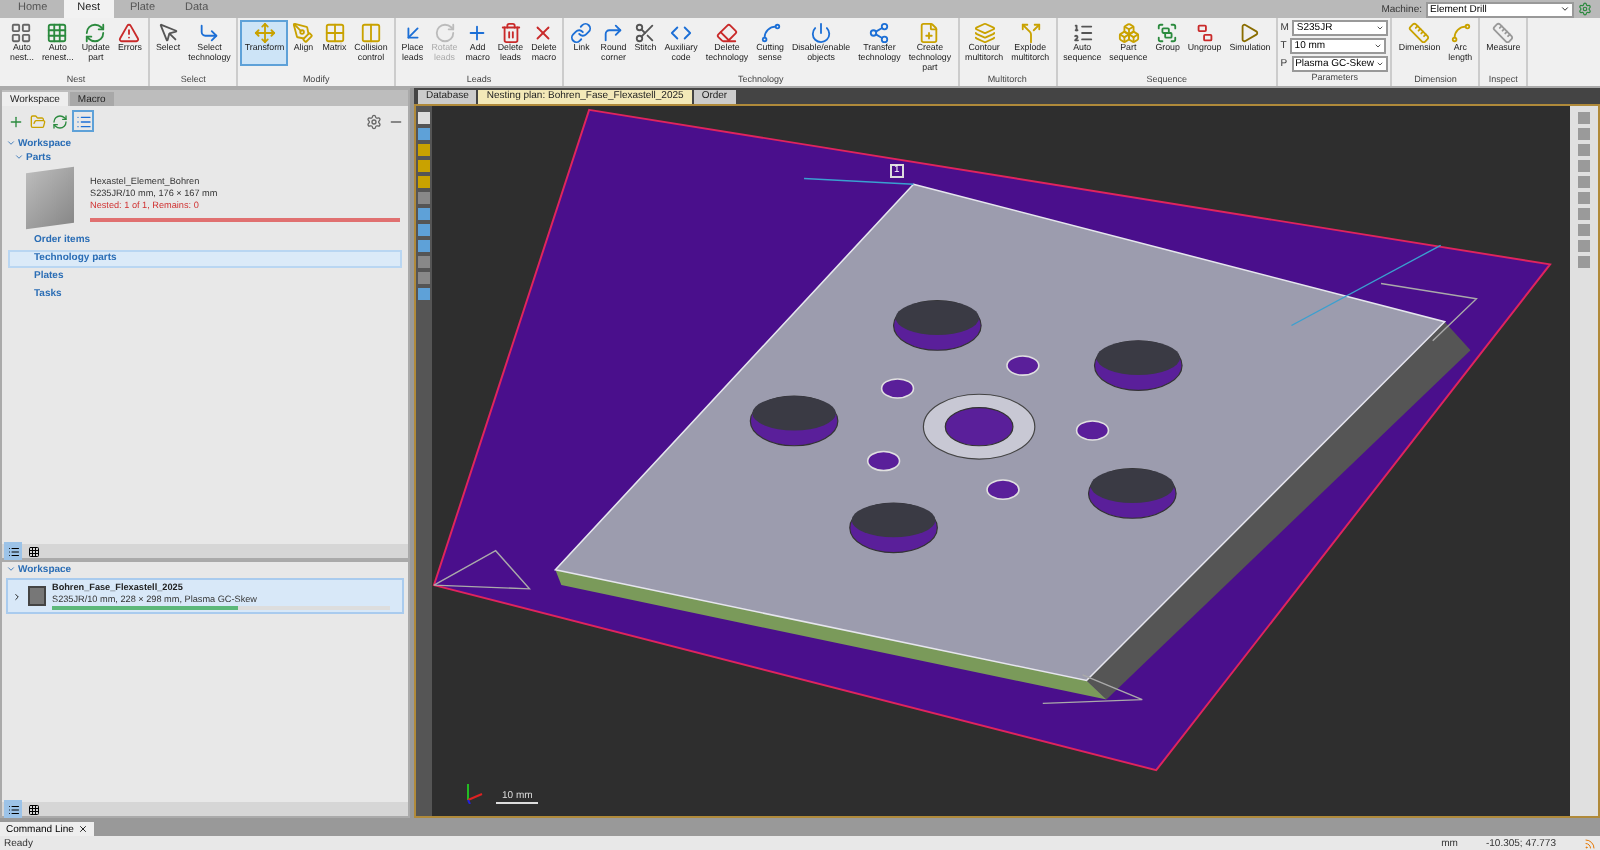  I want to click on trash-icon, so click(510, 33).